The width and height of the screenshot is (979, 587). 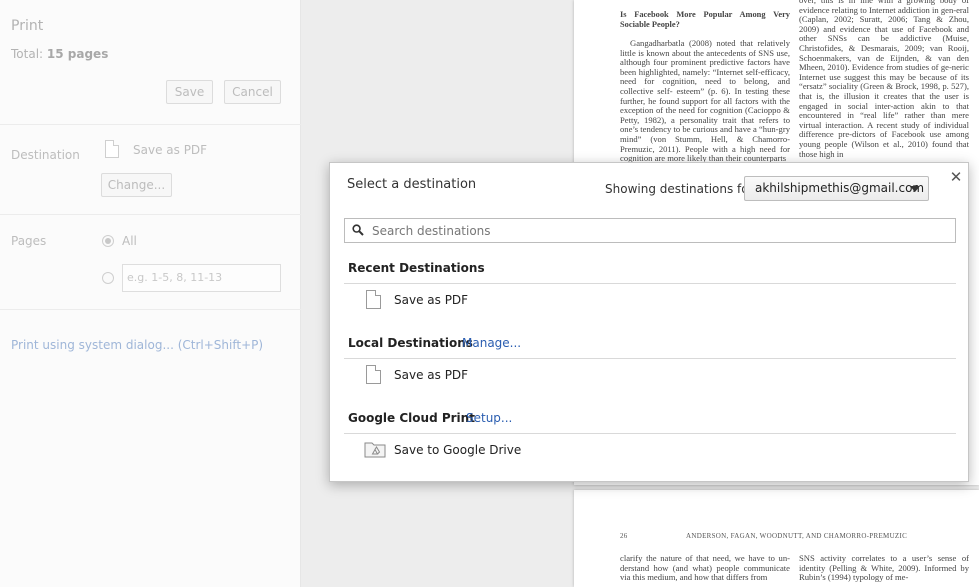 What do you see at coordinates (659, 375) in the screenshot?
I see `destination-item-local-pdf: Save as PDF` at bounding box center [659, 375].